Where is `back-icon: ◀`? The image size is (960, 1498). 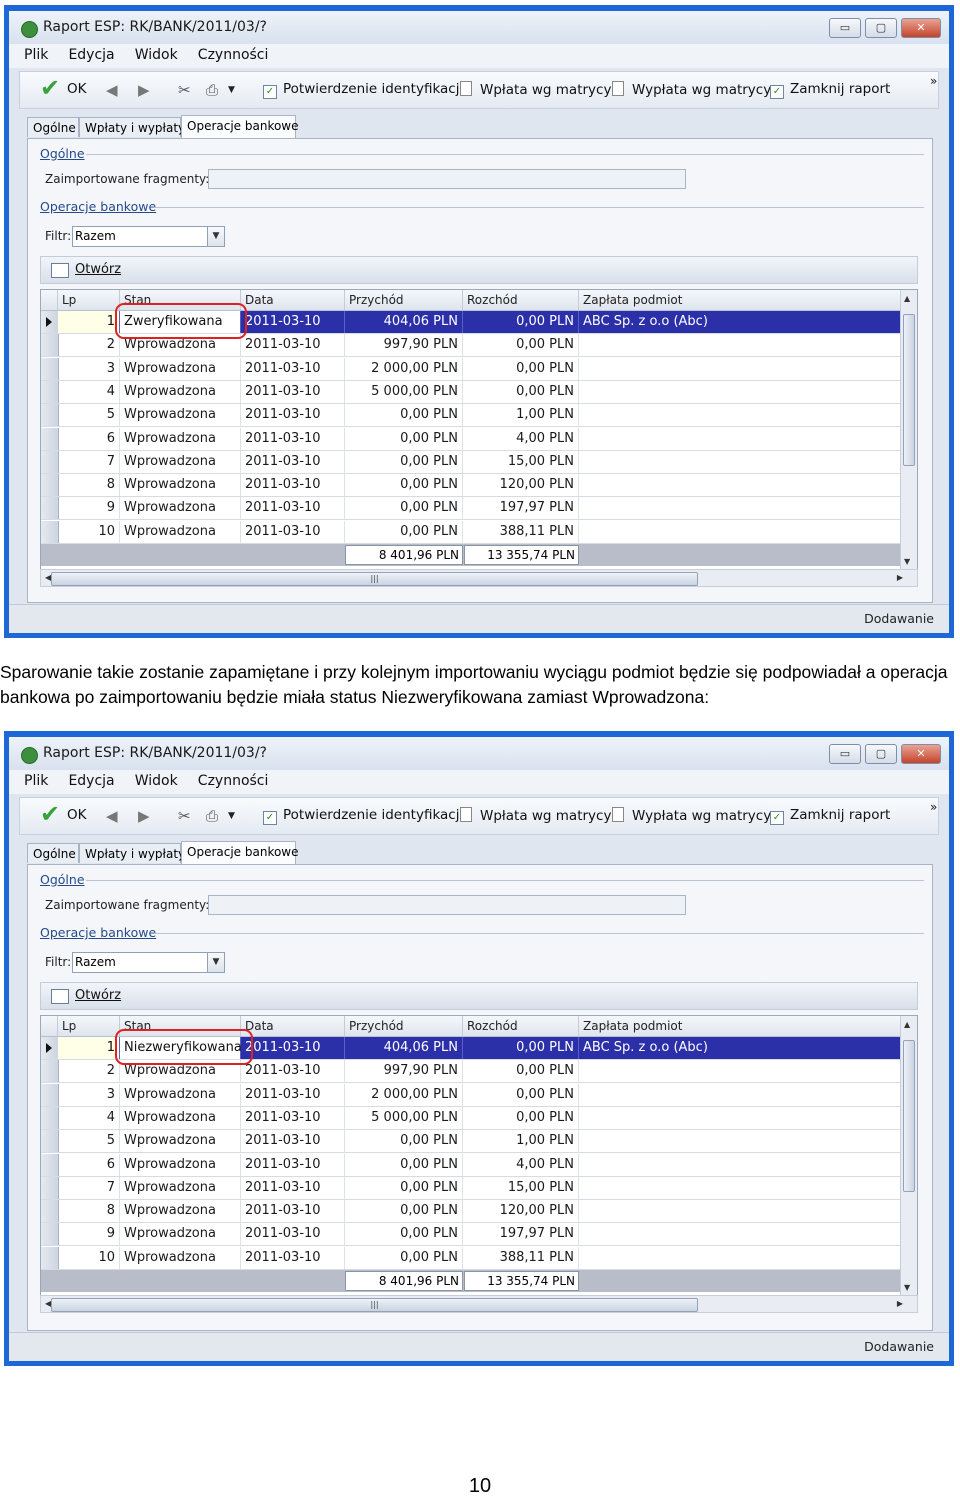
back-icon: ◀ is located at coordinates (112, 816).